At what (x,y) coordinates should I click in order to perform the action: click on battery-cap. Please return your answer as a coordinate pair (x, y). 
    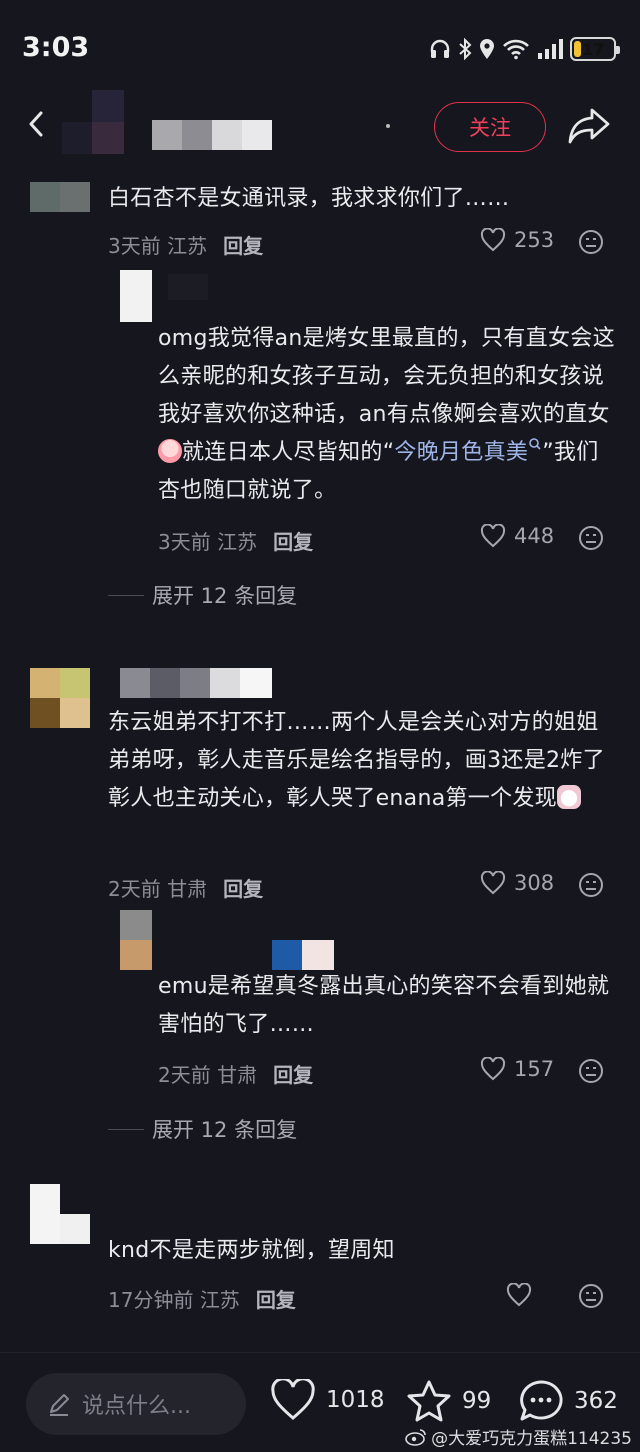
    Looking at the image, I should click on (618, 50).